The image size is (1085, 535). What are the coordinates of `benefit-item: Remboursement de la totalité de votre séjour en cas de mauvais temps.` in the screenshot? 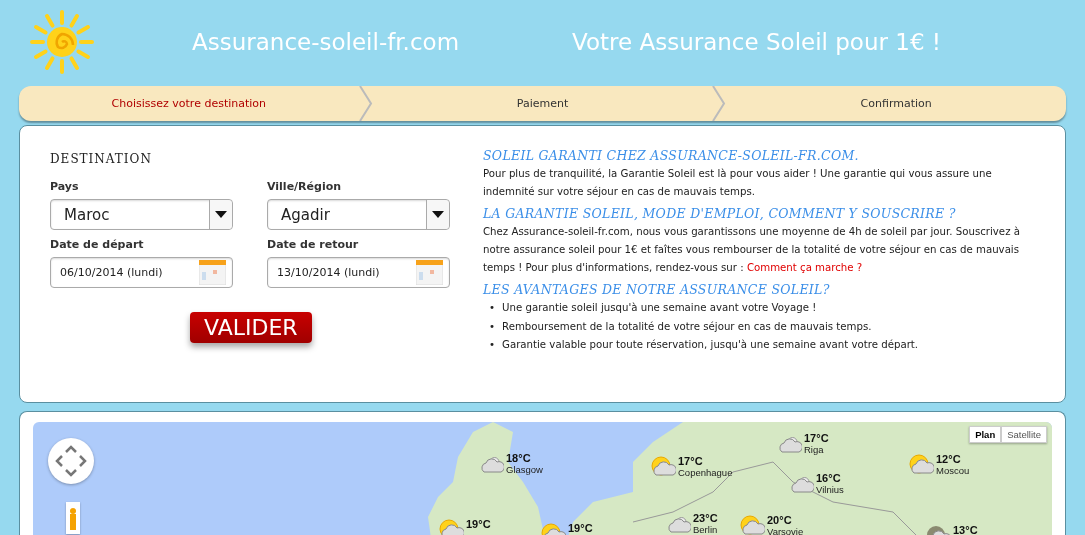 It's located at (687, 326).